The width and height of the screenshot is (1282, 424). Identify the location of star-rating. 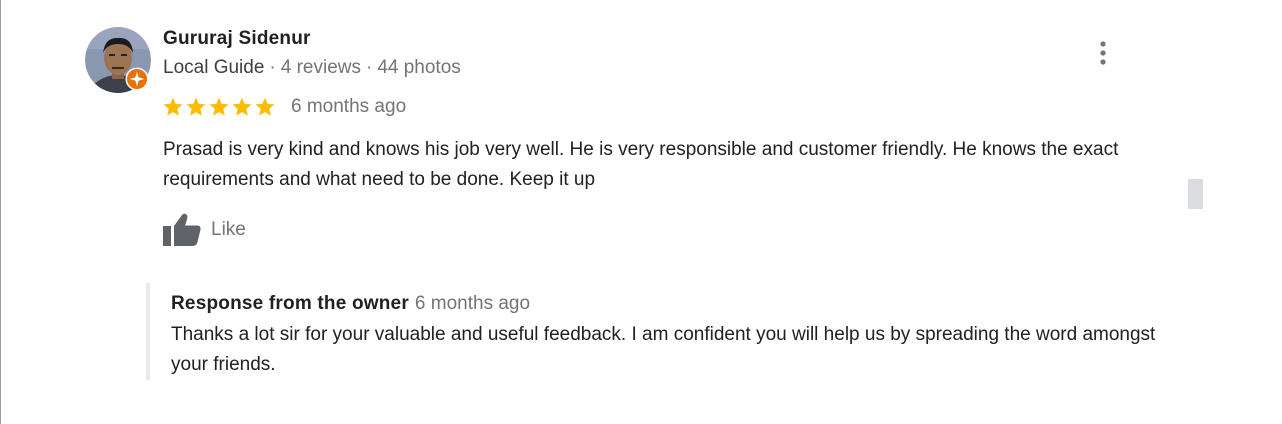
(219, 107).